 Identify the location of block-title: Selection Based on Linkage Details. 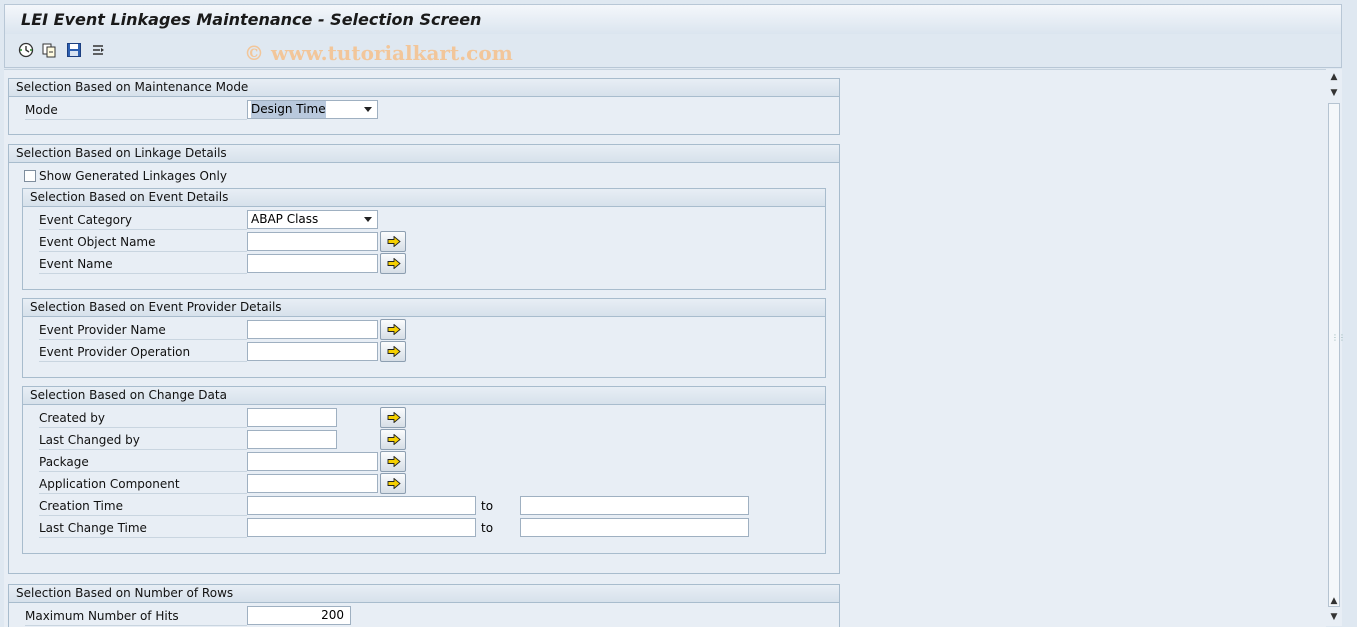
(424, 154).